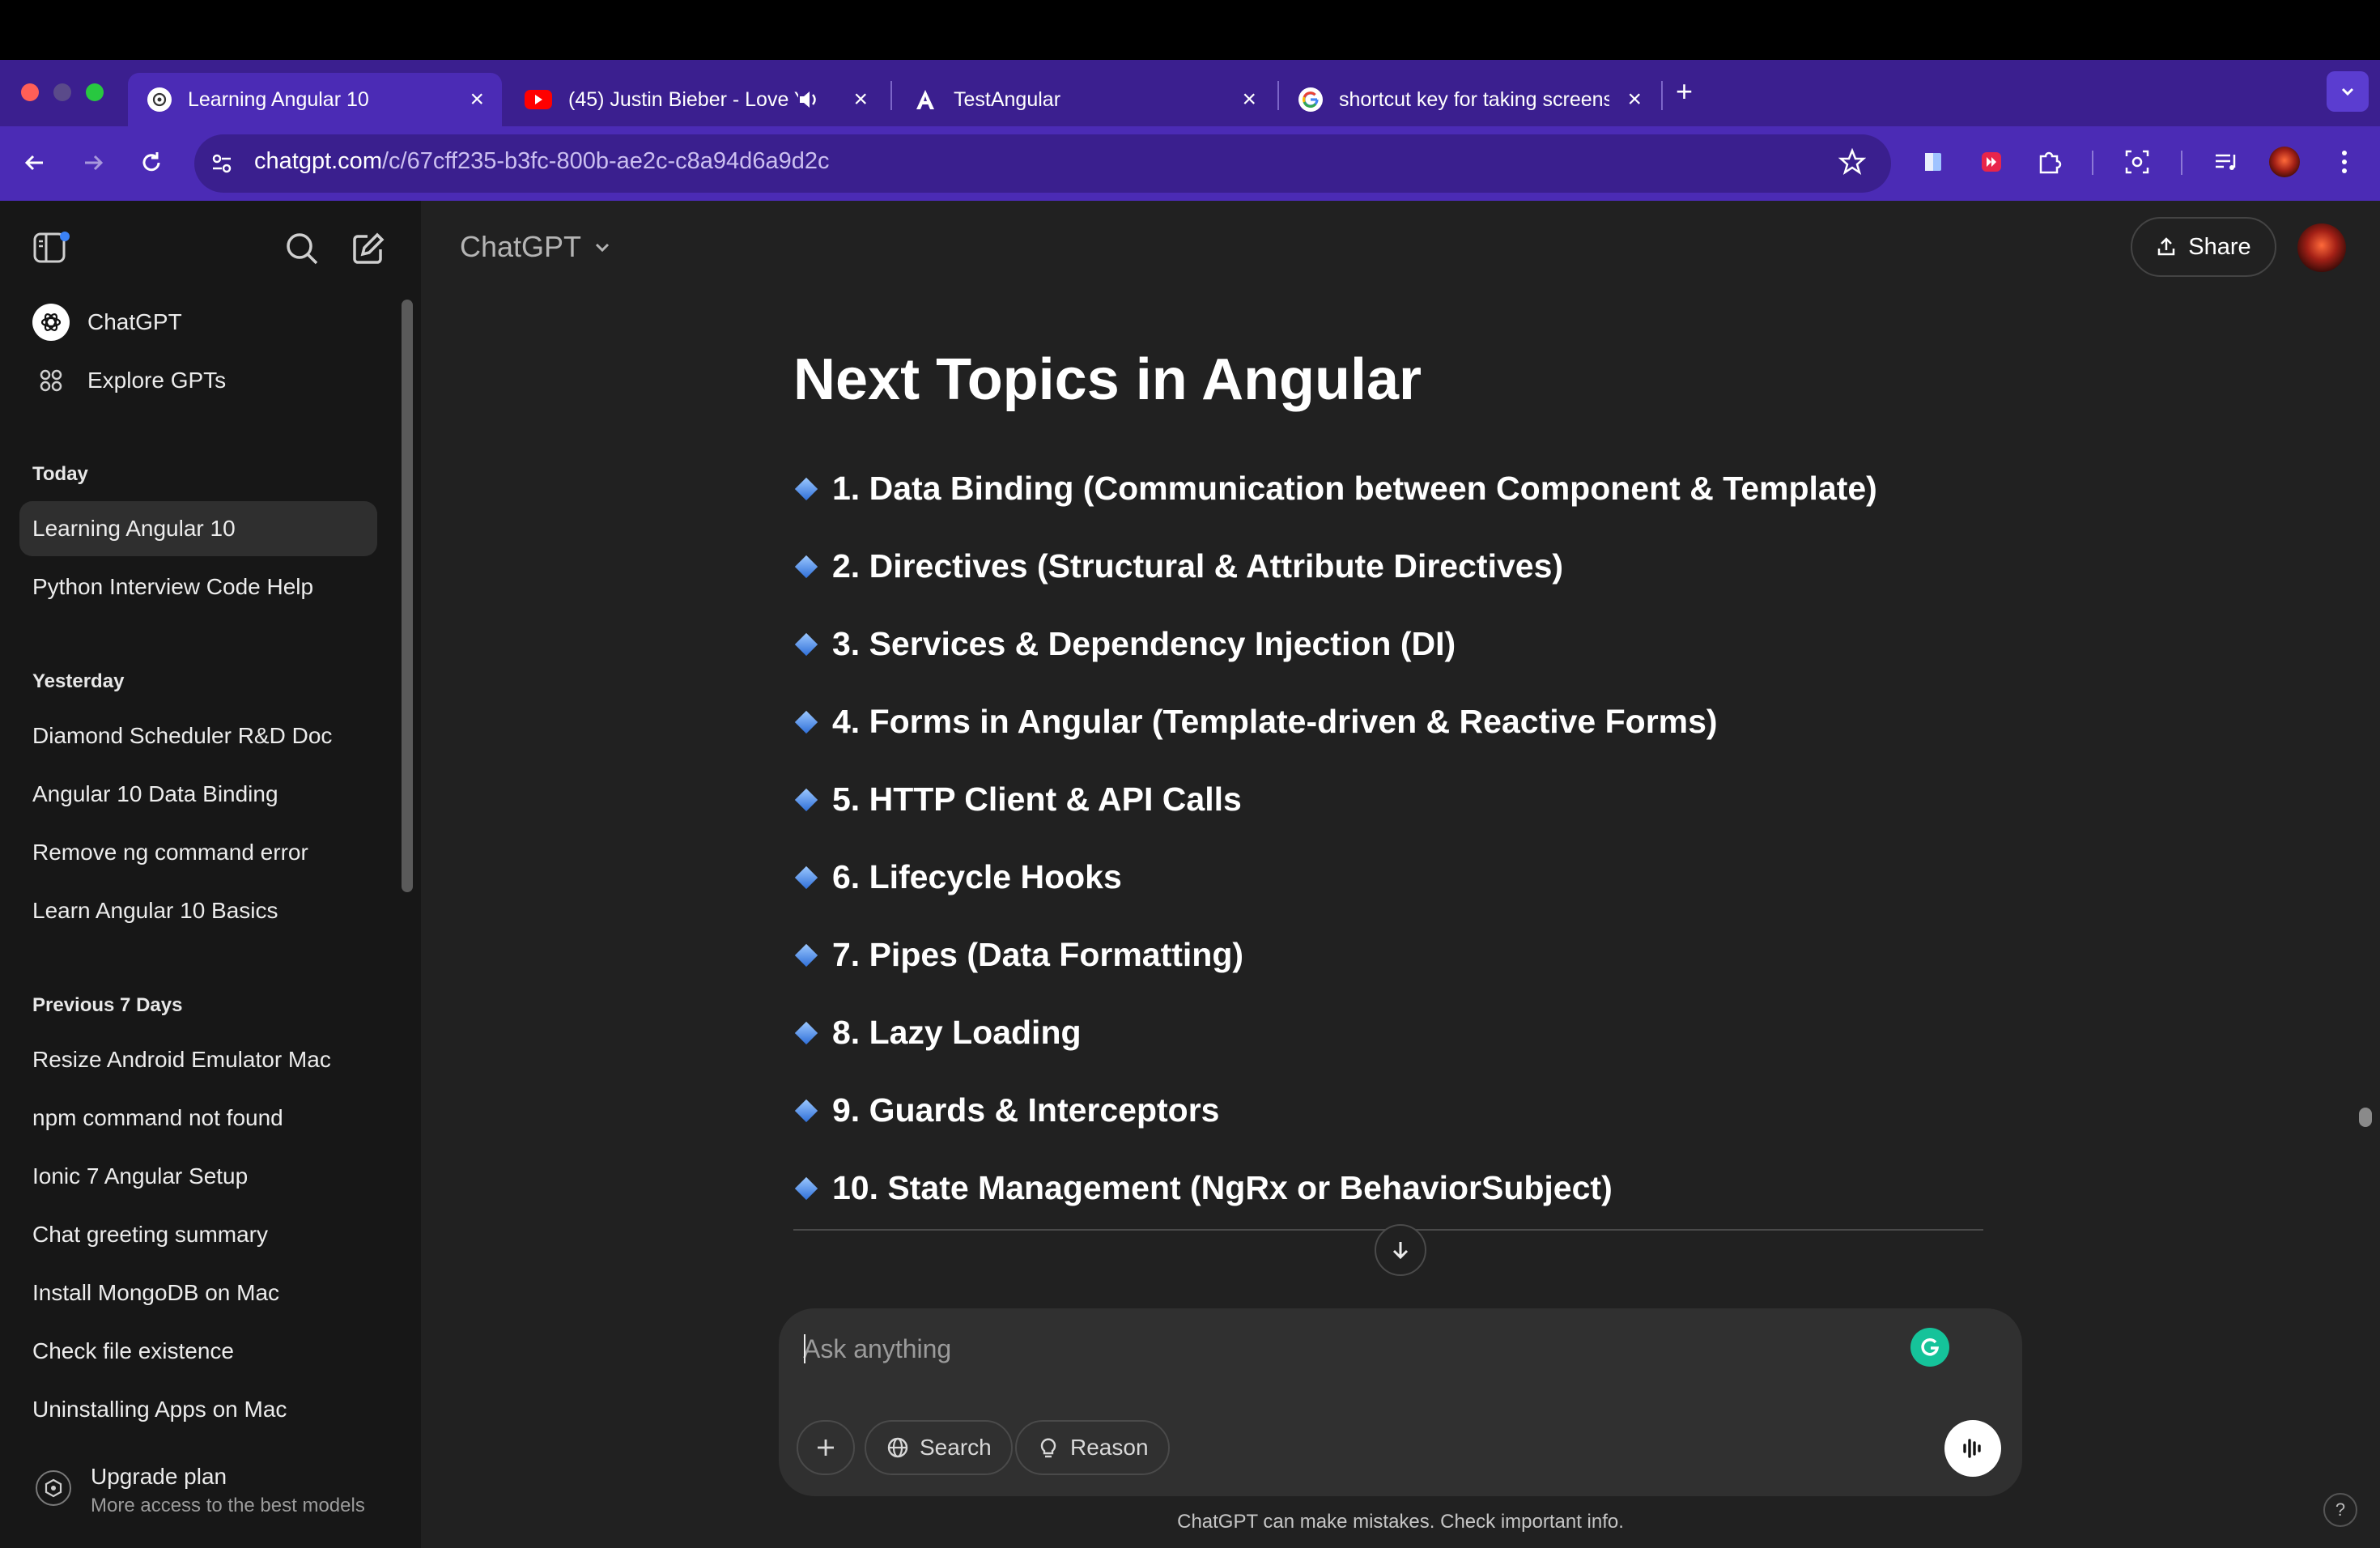 The width and height of the screenshot is (2380, 1548). Describe the element at coordinates (198, 323) in the screenshot. I see `sidebar-item-chatgpt: ChatGPT` at that location.